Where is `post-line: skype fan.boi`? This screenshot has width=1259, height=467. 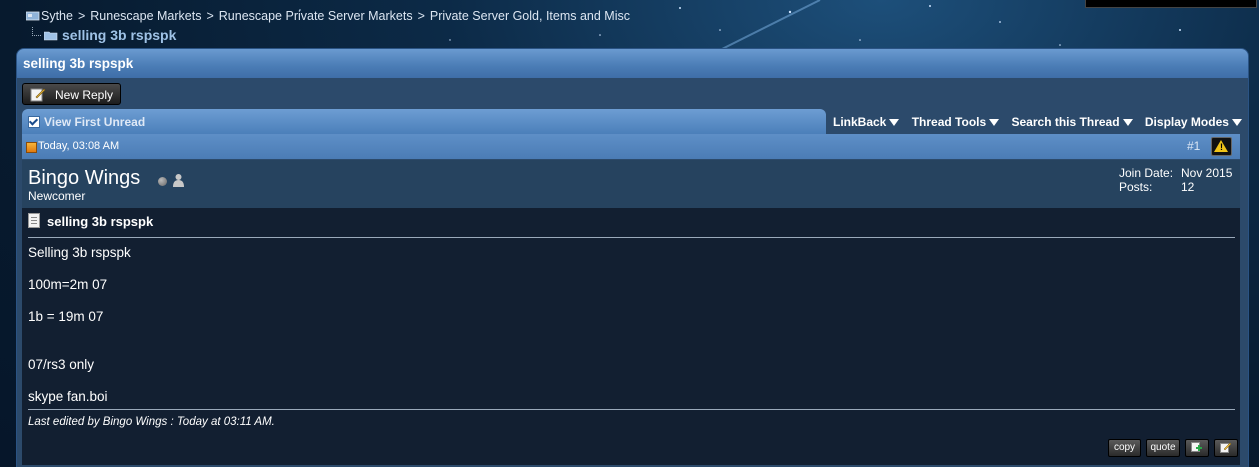 post-line: skype fan.boi is located at coordinates (68, 396).